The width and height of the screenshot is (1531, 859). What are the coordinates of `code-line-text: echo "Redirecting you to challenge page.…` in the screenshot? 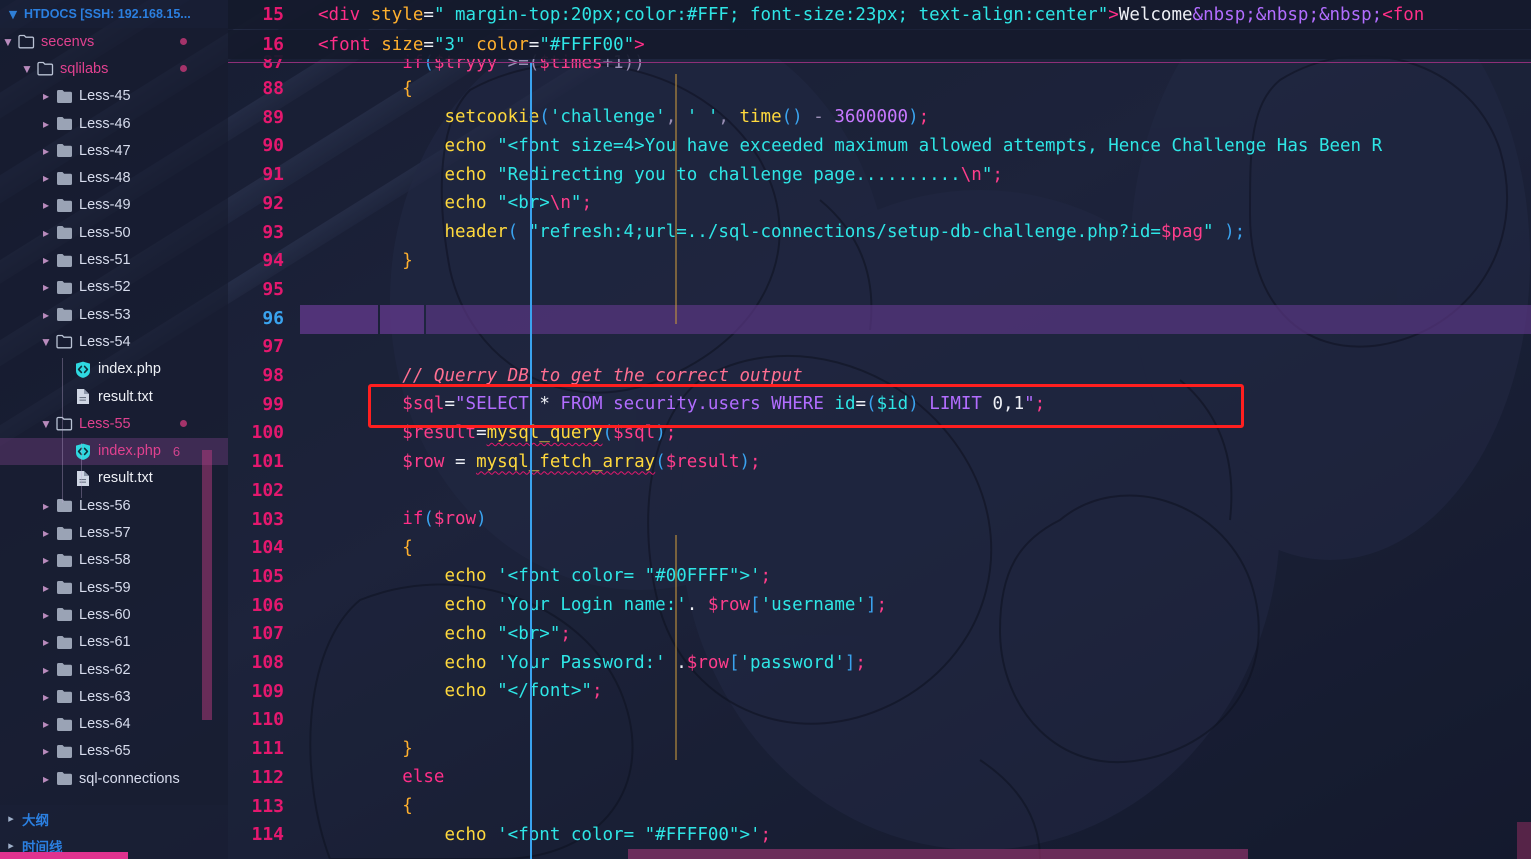 It's located at (915, 175).